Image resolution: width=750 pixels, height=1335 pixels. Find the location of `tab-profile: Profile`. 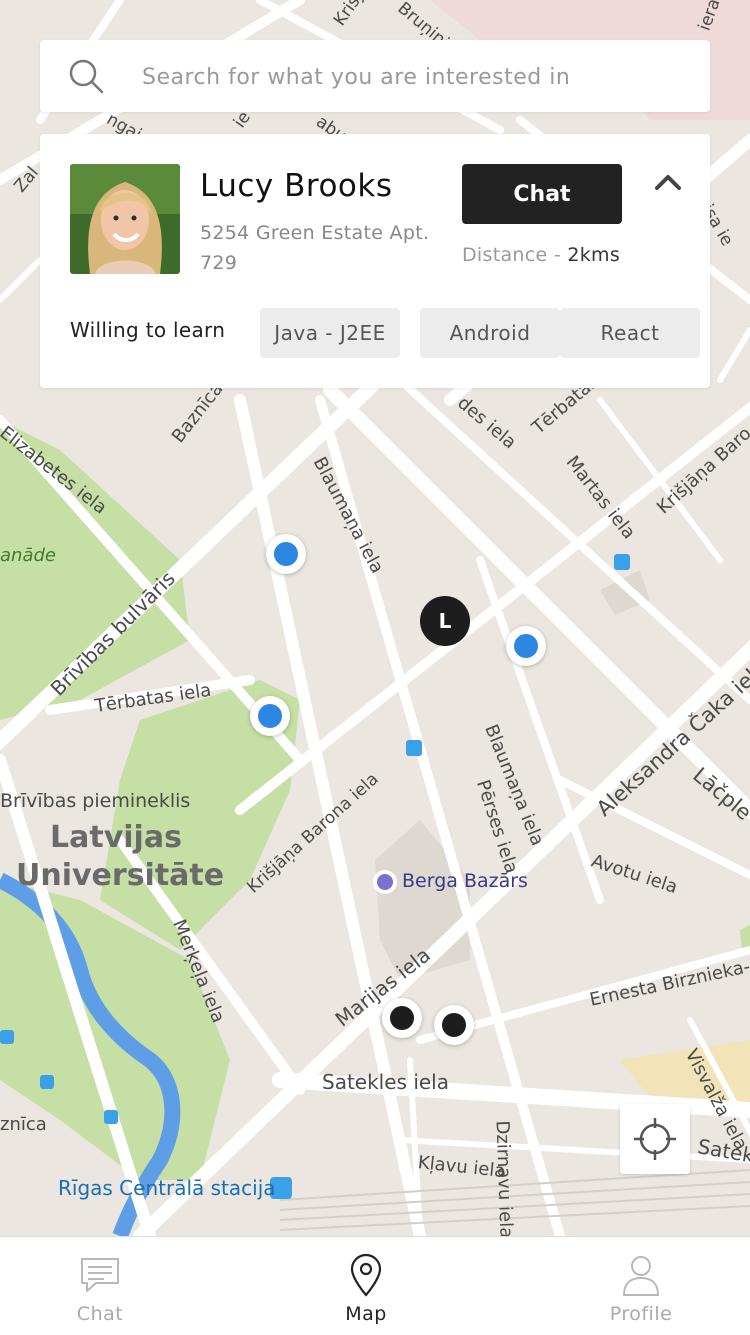

tab-profile: Profile is located at coordinates (633, 1286).